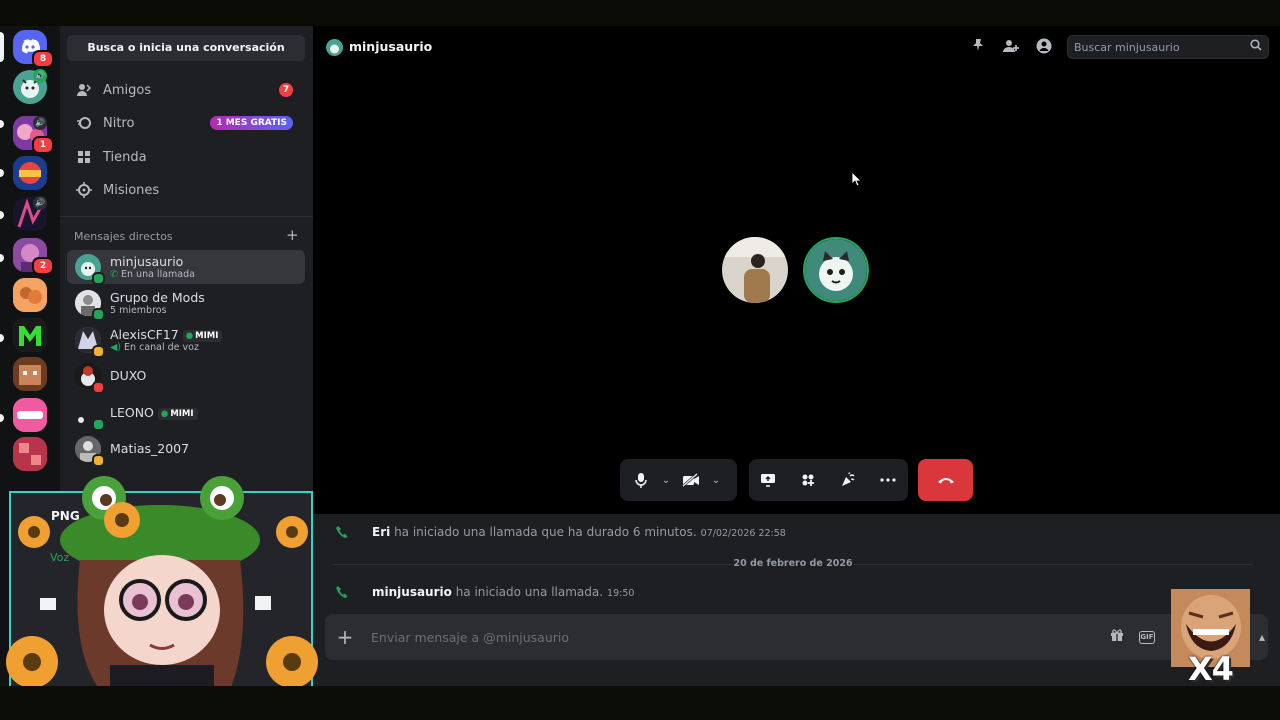 This screenshot has height=720, width=1280. Describe the element at coordinates (334, 47) in the screenshot. I see `header-avatar` at that location.